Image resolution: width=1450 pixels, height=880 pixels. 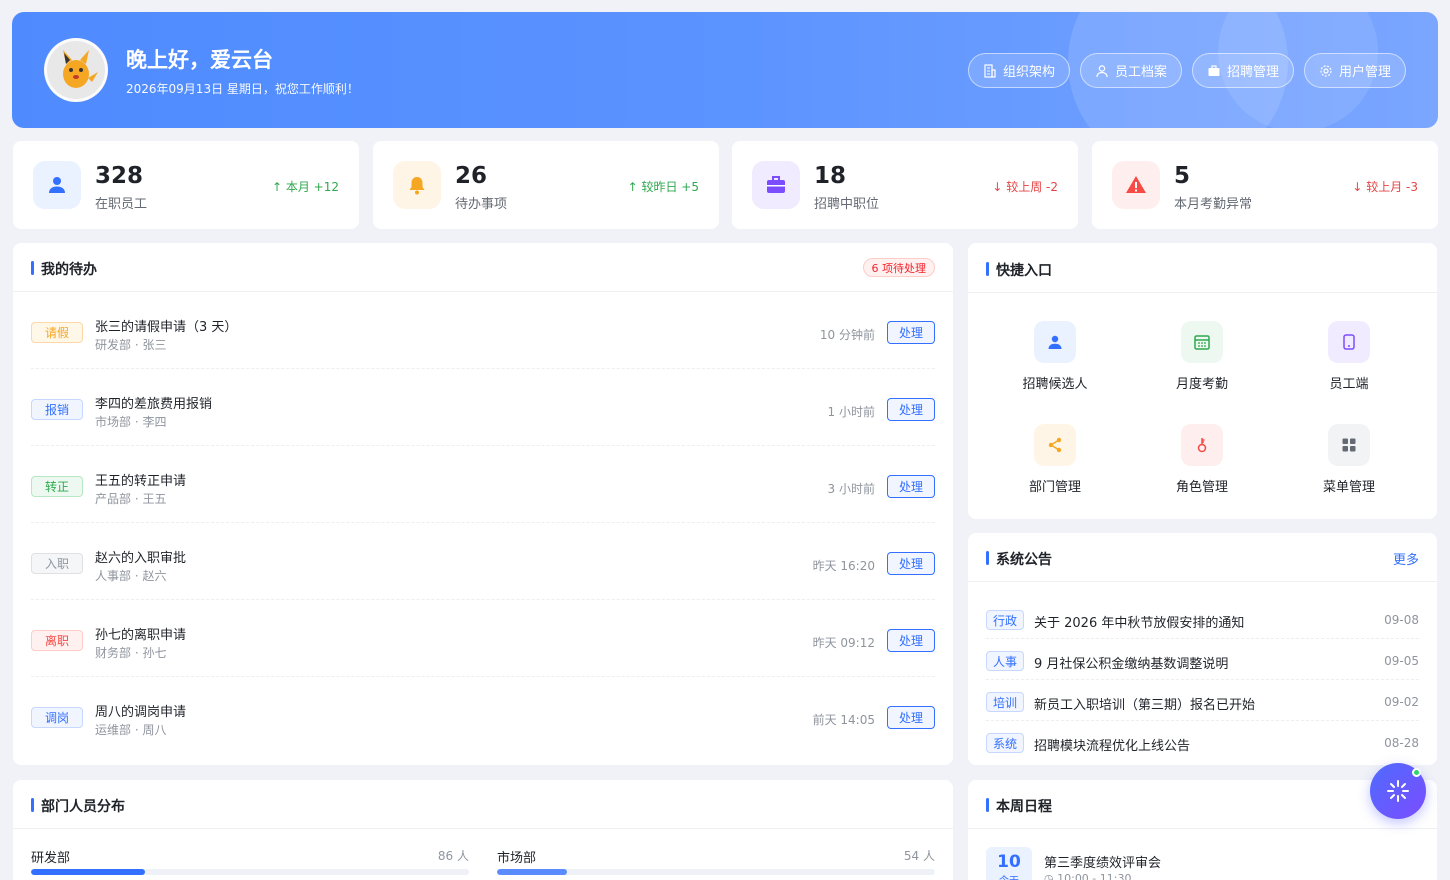 What do you see at coordinates (131, 422) in the screenshot?
I see `todo-item-meta: 市场部 · 李四` at bounding box center [131, 422].